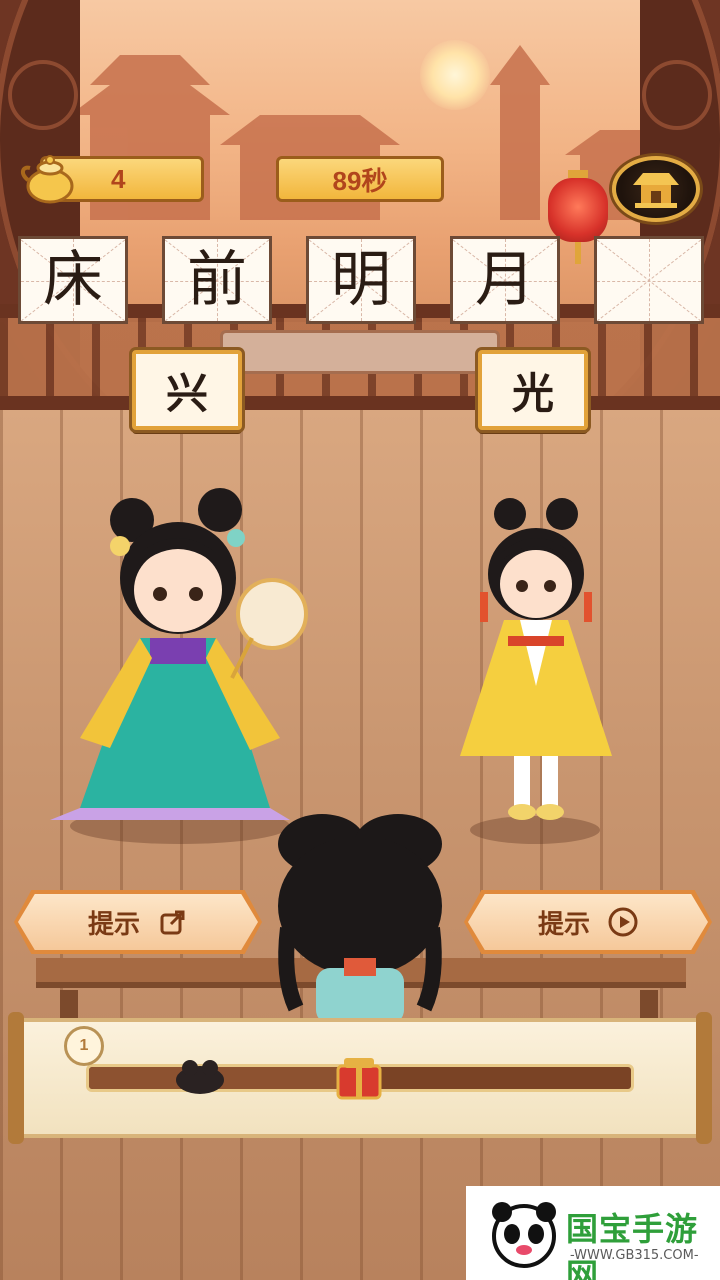 This screenshot has width=720, height=1280. I want to click on hint-video-button: 提示, so click(588, 922).